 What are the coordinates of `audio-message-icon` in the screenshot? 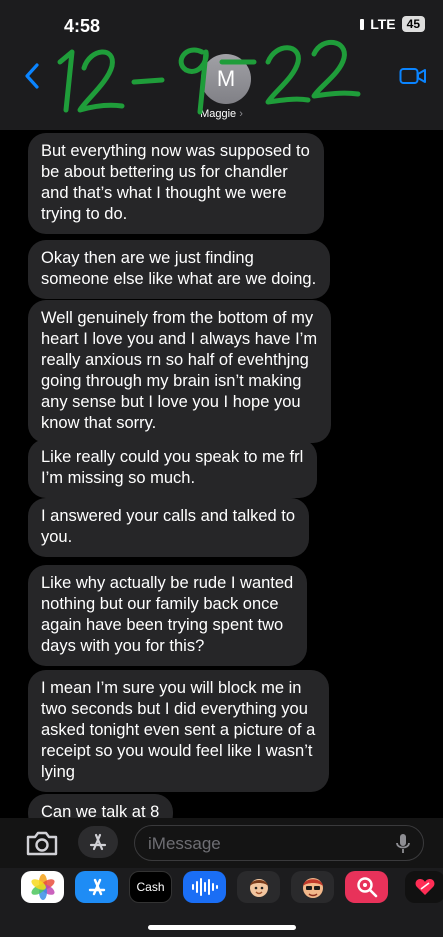 It's located at (204, 887).